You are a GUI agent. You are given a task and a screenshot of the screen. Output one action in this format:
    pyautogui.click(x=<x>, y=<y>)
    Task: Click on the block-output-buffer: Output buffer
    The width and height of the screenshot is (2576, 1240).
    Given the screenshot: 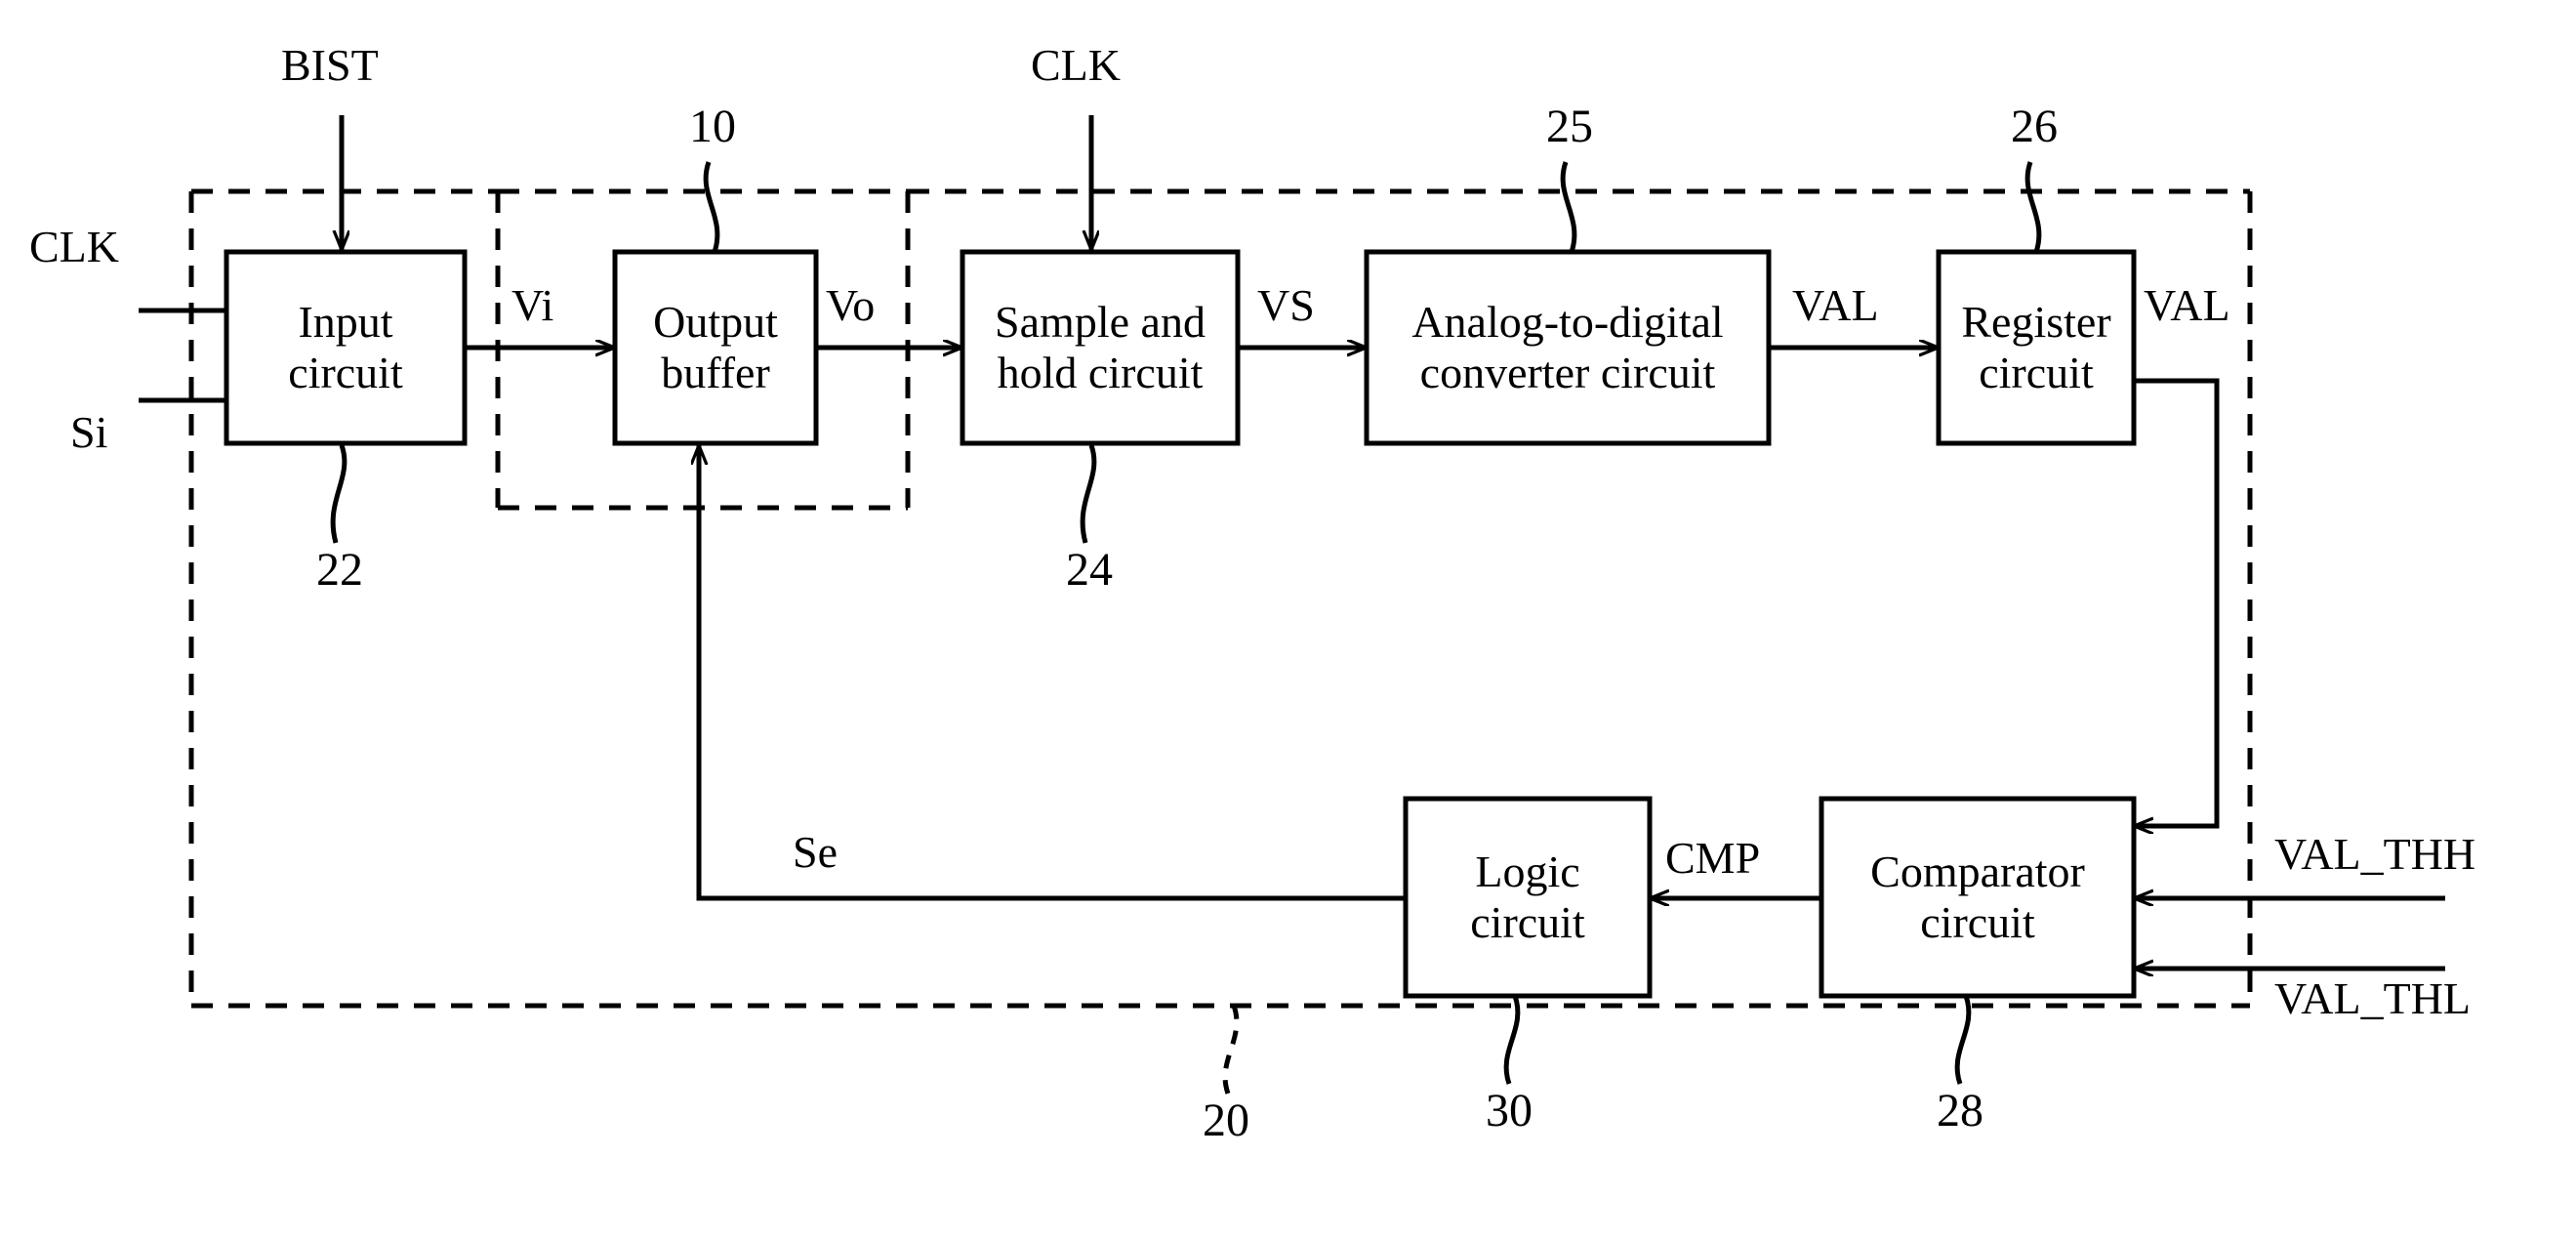 What is the action you would take?
    pyautogui.click(x=715, y=347)
    